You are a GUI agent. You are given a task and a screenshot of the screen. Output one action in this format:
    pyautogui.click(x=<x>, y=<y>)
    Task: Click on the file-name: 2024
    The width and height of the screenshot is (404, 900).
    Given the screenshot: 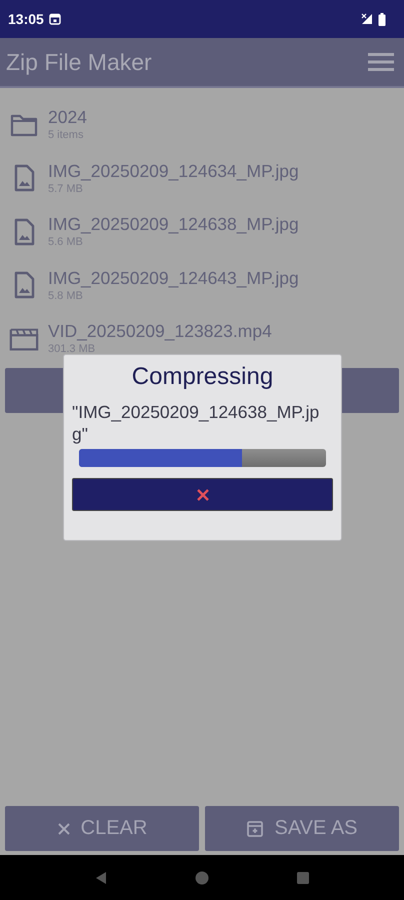 What is the action you would take?
    pyautogui.click(x=67, y=117)
    